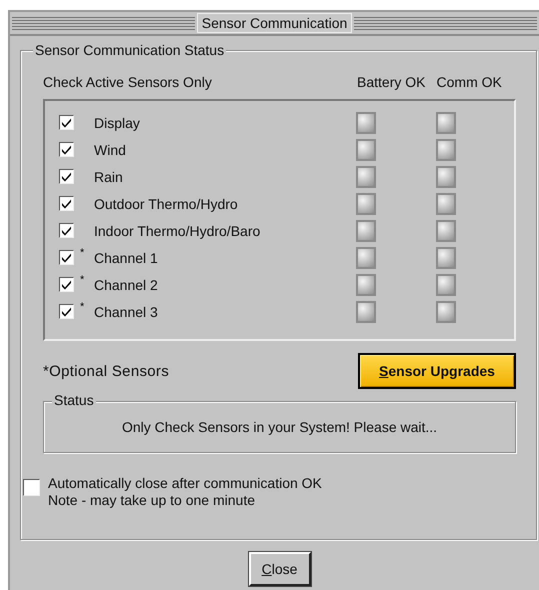  Describe the element at coordinates (185, 483) in the screenshot. I see `checkbox-label: Automatically close after communication OK` at that location.